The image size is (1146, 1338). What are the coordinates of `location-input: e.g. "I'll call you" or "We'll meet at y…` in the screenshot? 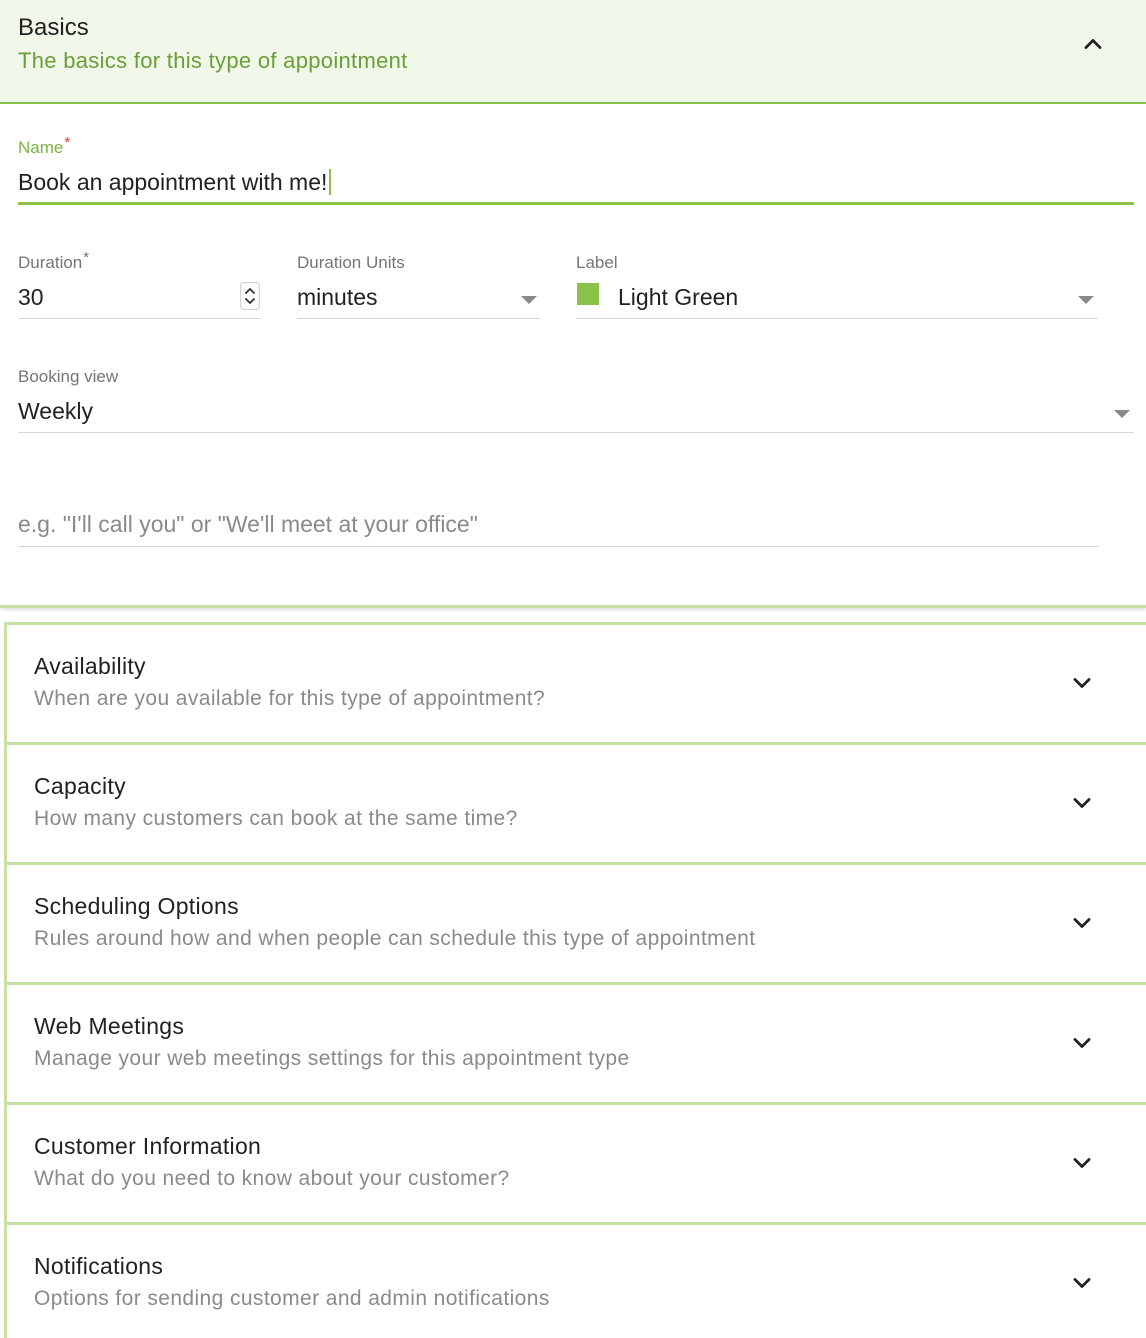 It's located at (248, 524).